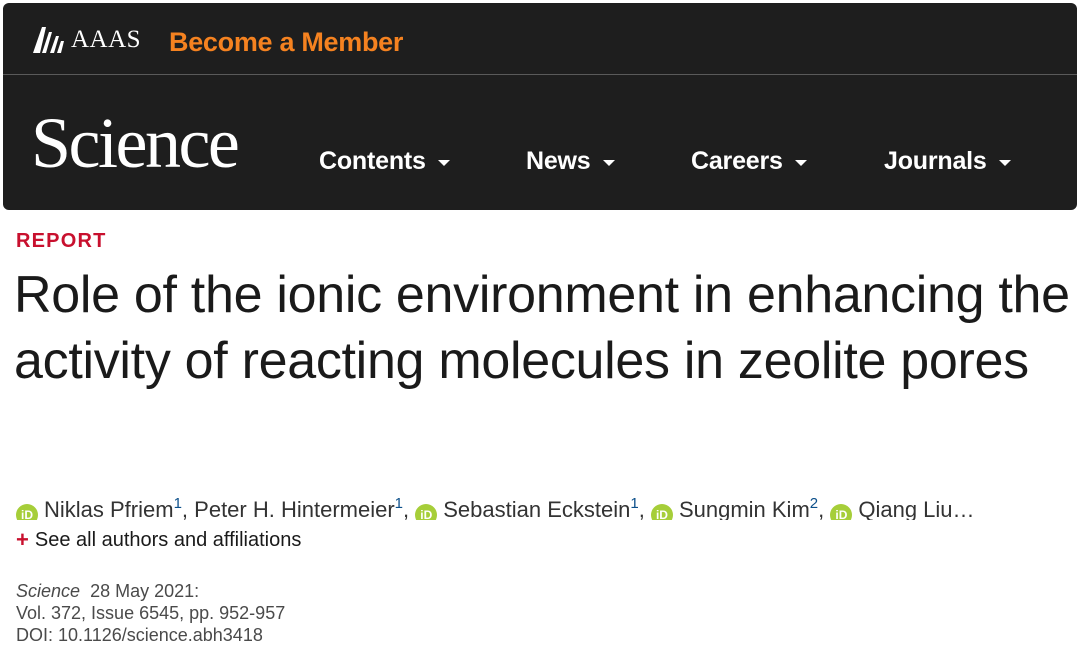 The image size is (1080, 650). I want to click on nav-careers: Careers, so click(749, 161).